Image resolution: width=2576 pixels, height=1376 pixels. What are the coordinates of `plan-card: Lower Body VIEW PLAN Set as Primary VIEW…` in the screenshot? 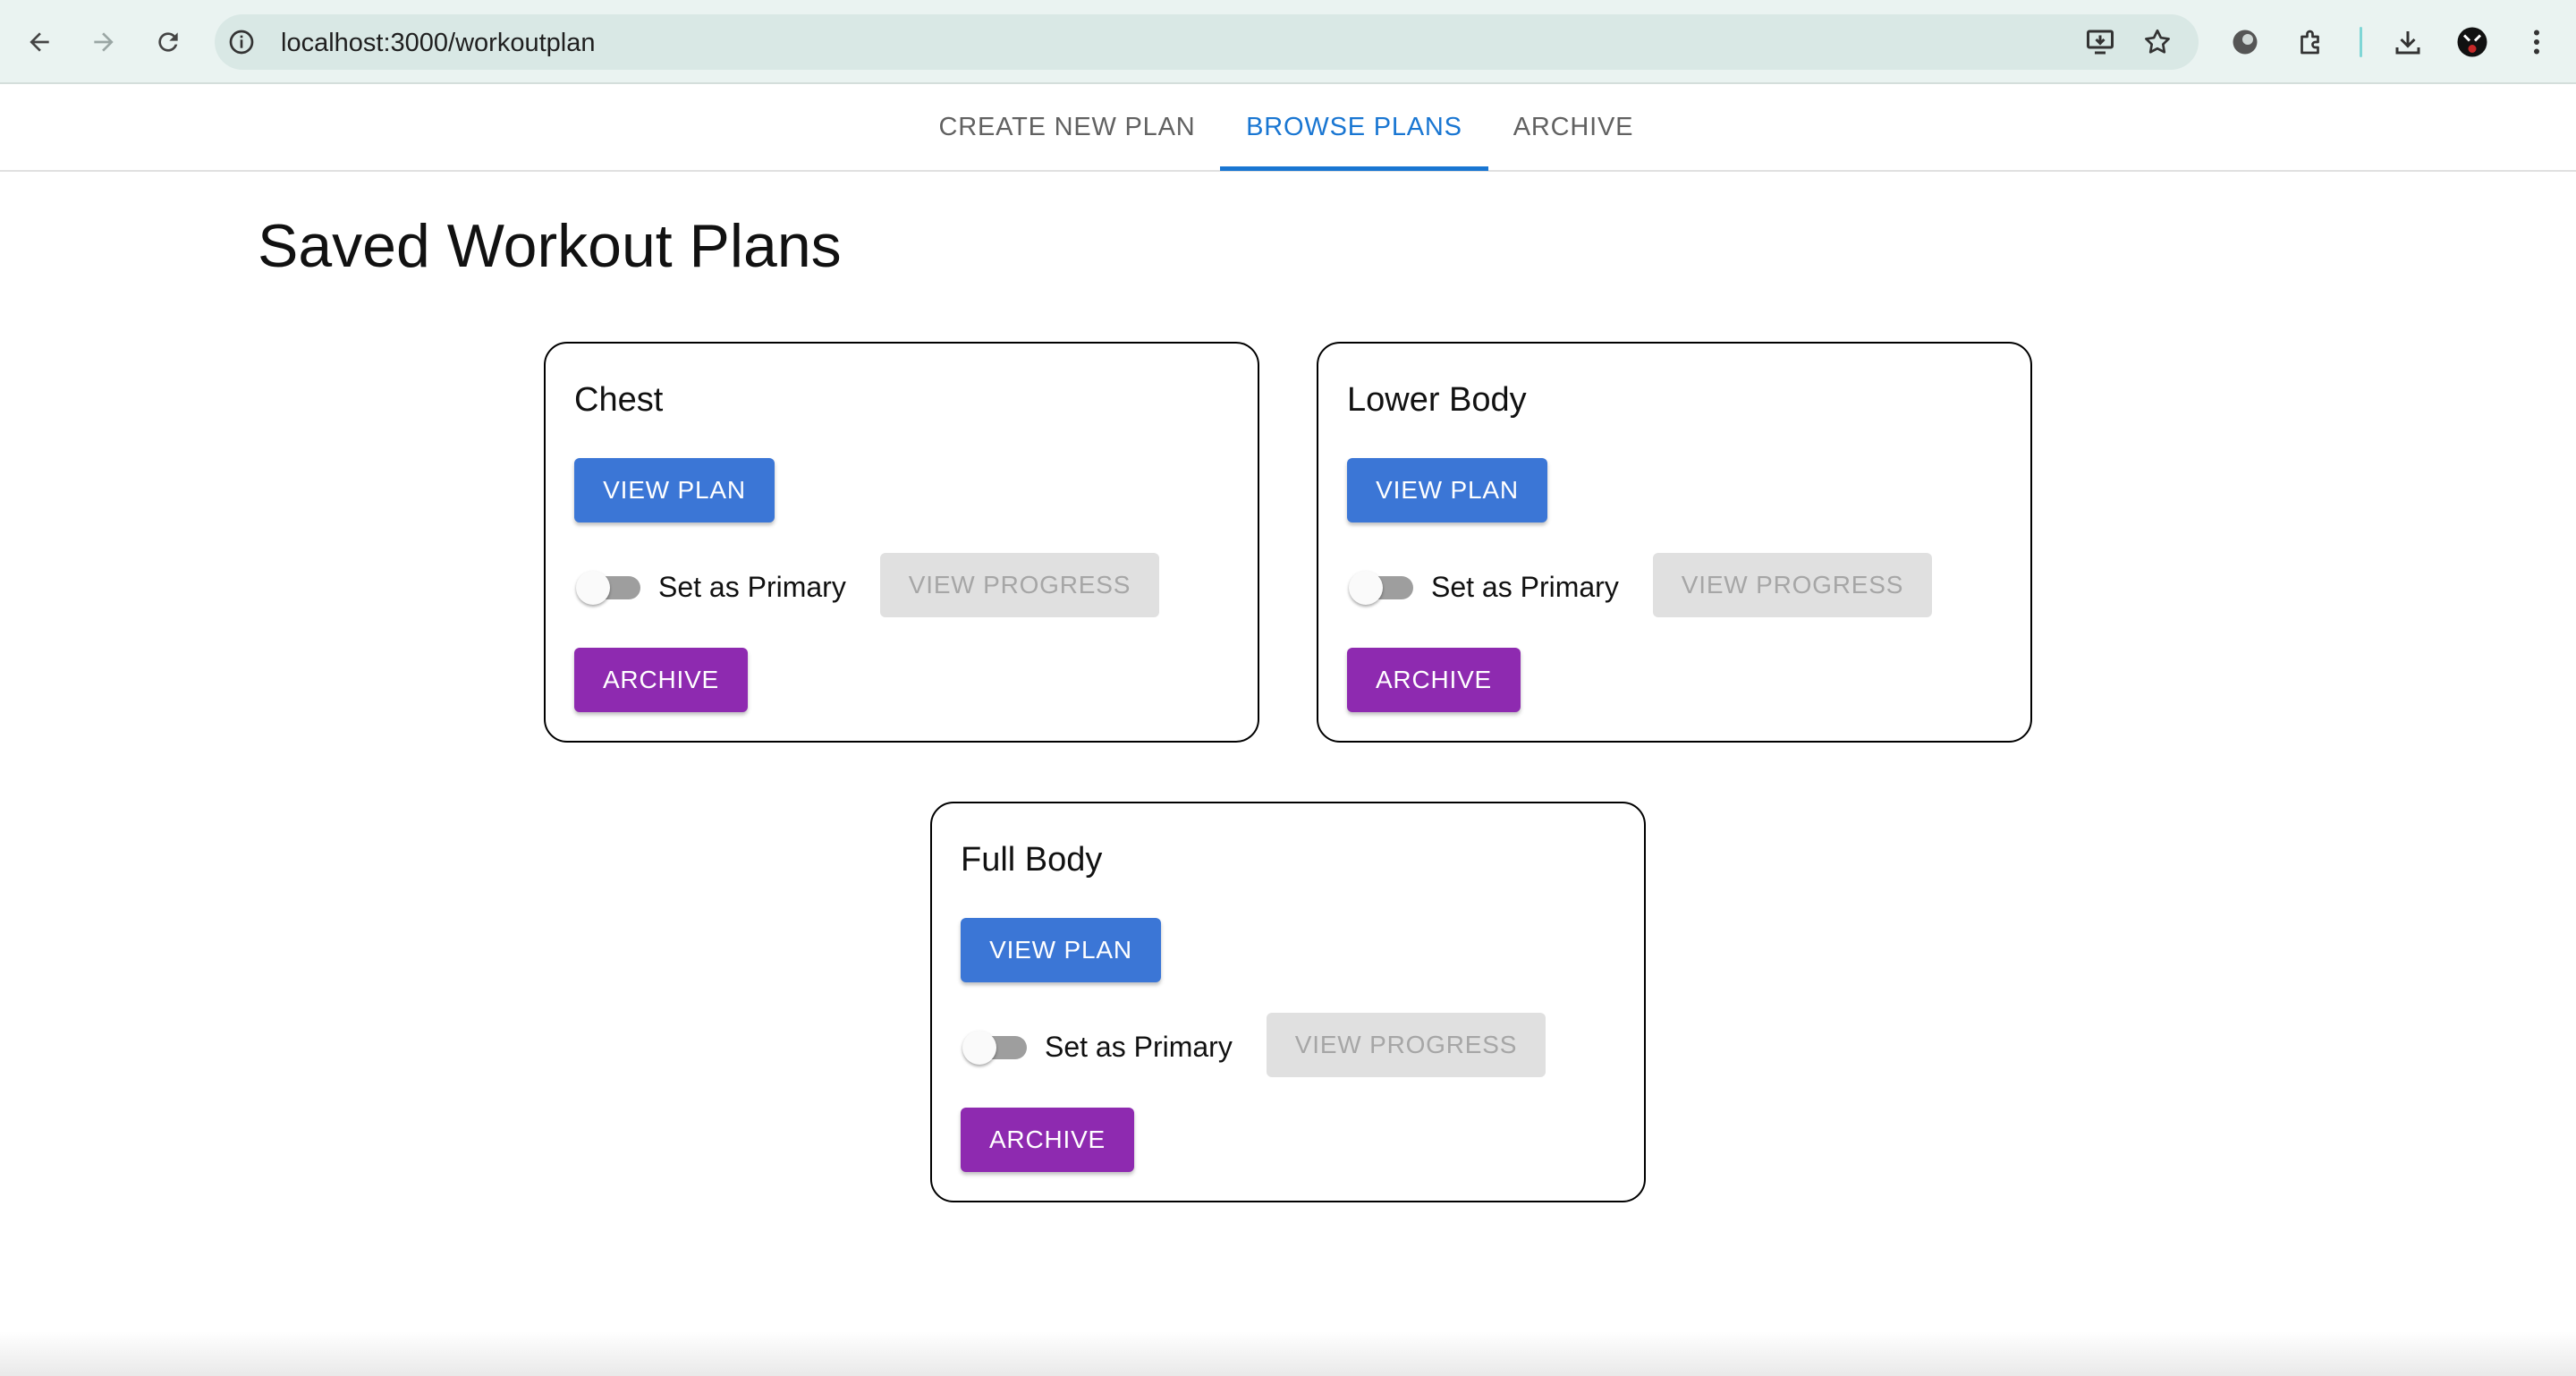 It's located at (1674, 543).